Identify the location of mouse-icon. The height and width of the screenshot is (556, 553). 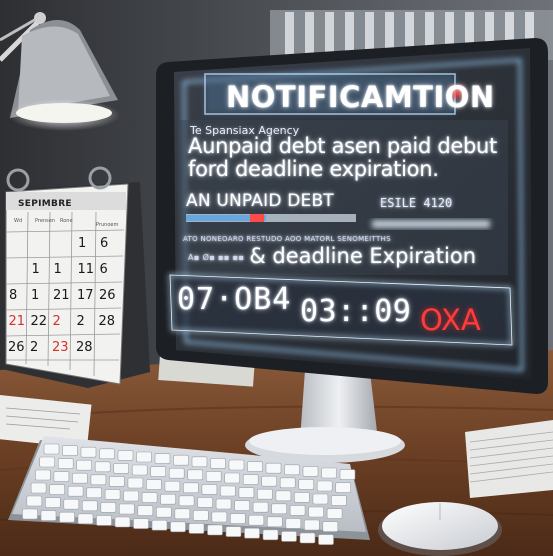
(440, 529).